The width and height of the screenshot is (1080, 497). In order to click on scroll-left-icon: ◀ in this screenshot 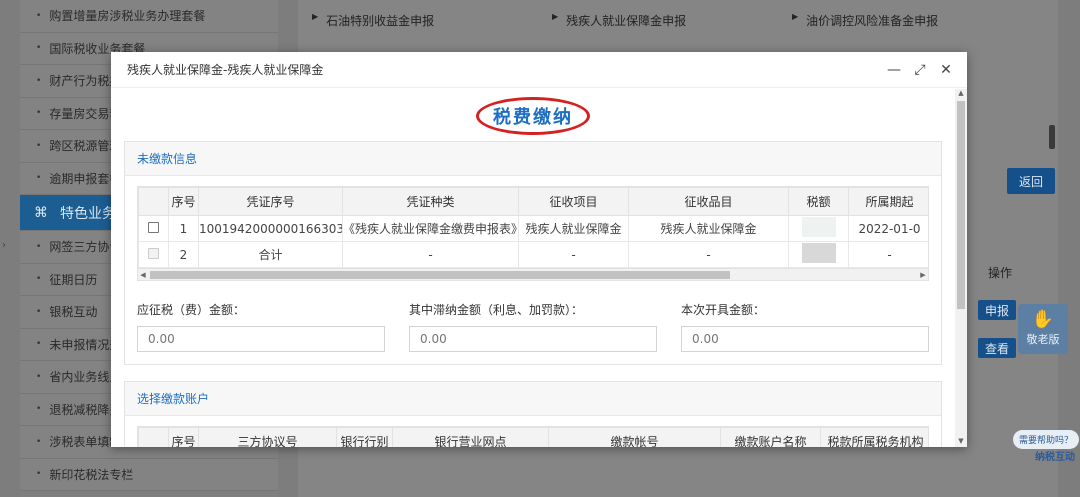, I will do `click(143, 274)`.